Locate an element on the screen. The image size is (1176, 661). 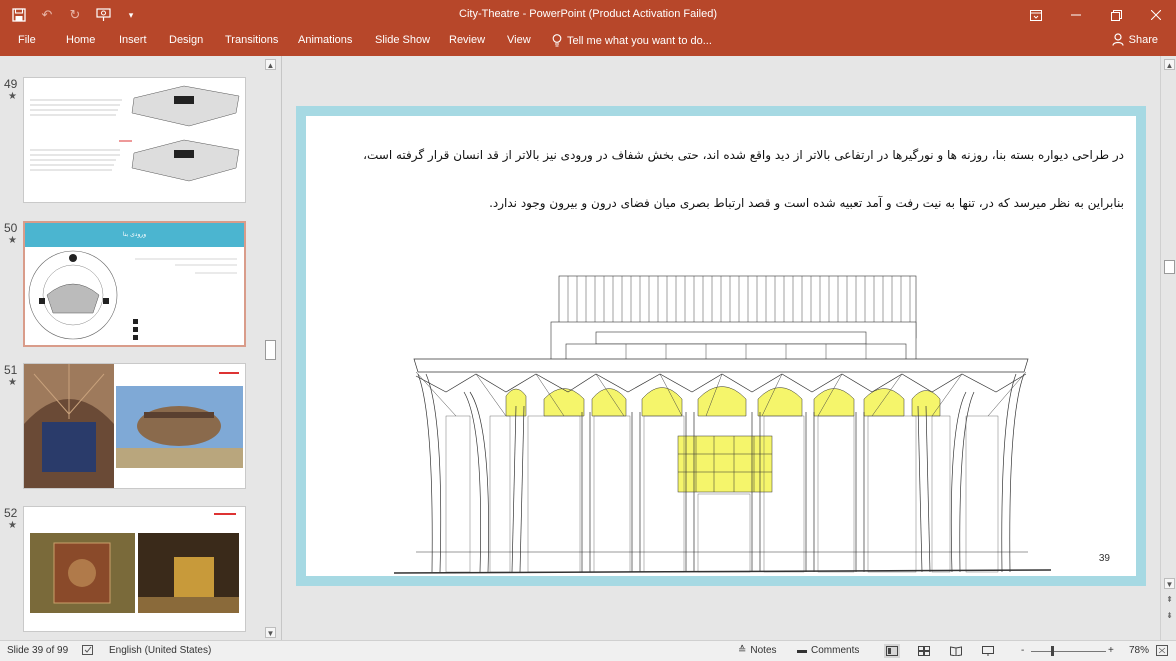
close-icon is located at coordinates (1156, 15).